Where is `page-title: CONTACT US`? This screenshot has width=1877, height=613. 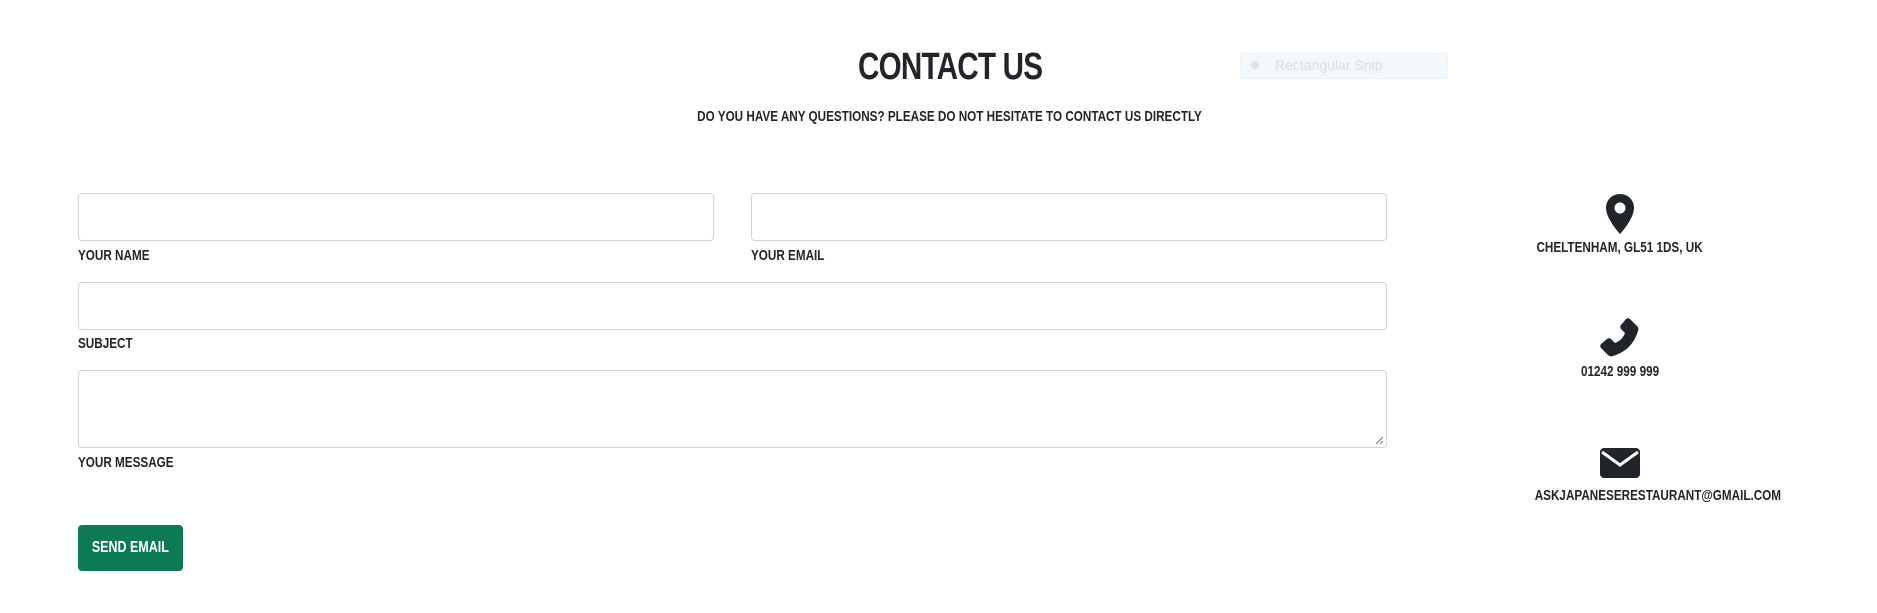 page-title: CONTACT US is located at coordinates (938, 67).